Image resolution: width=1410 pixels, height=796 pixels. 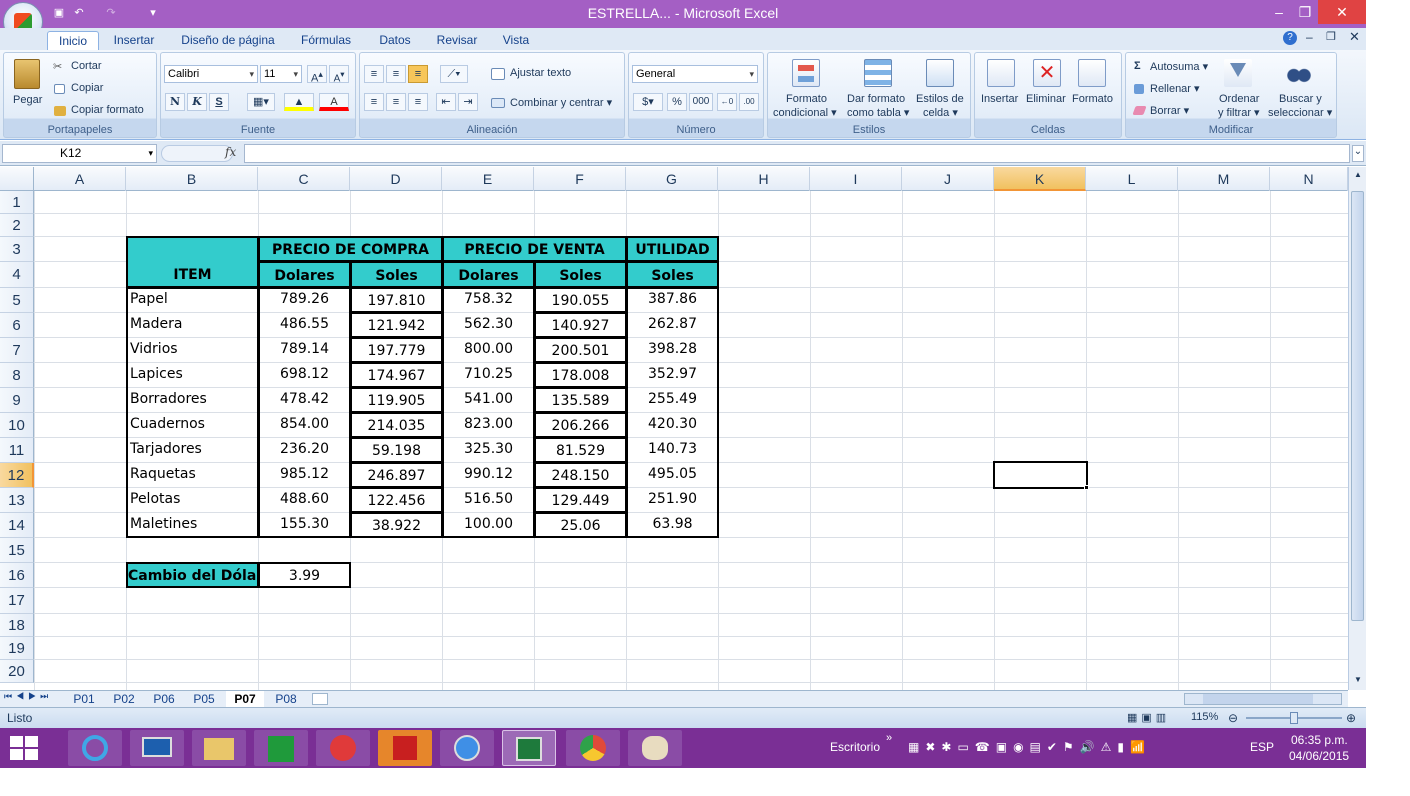 I want to click on insert-sheet-icon, so click(x=320, y=699).